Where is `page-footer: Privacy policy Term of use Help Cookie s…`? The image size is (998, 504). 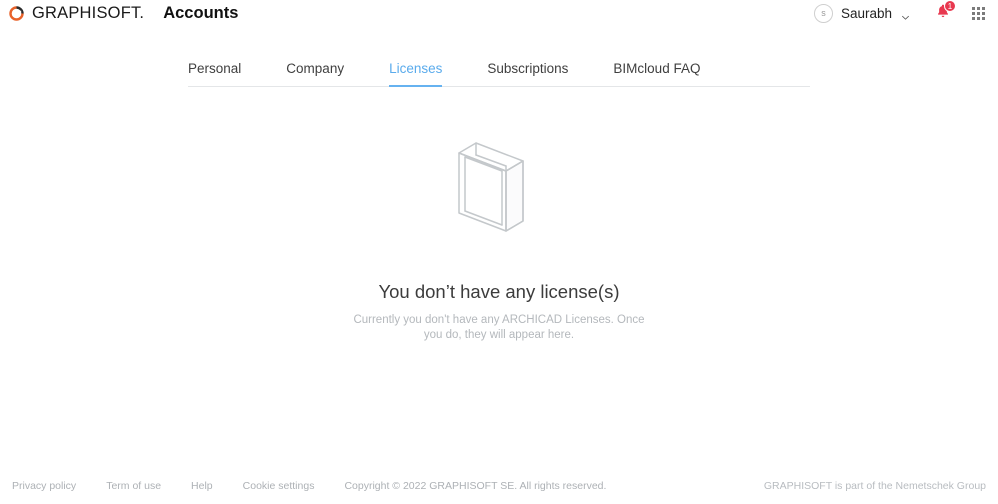
page-footer: Privacy policy Term of use Help Cookie s… is located at coordinates (499, 486).